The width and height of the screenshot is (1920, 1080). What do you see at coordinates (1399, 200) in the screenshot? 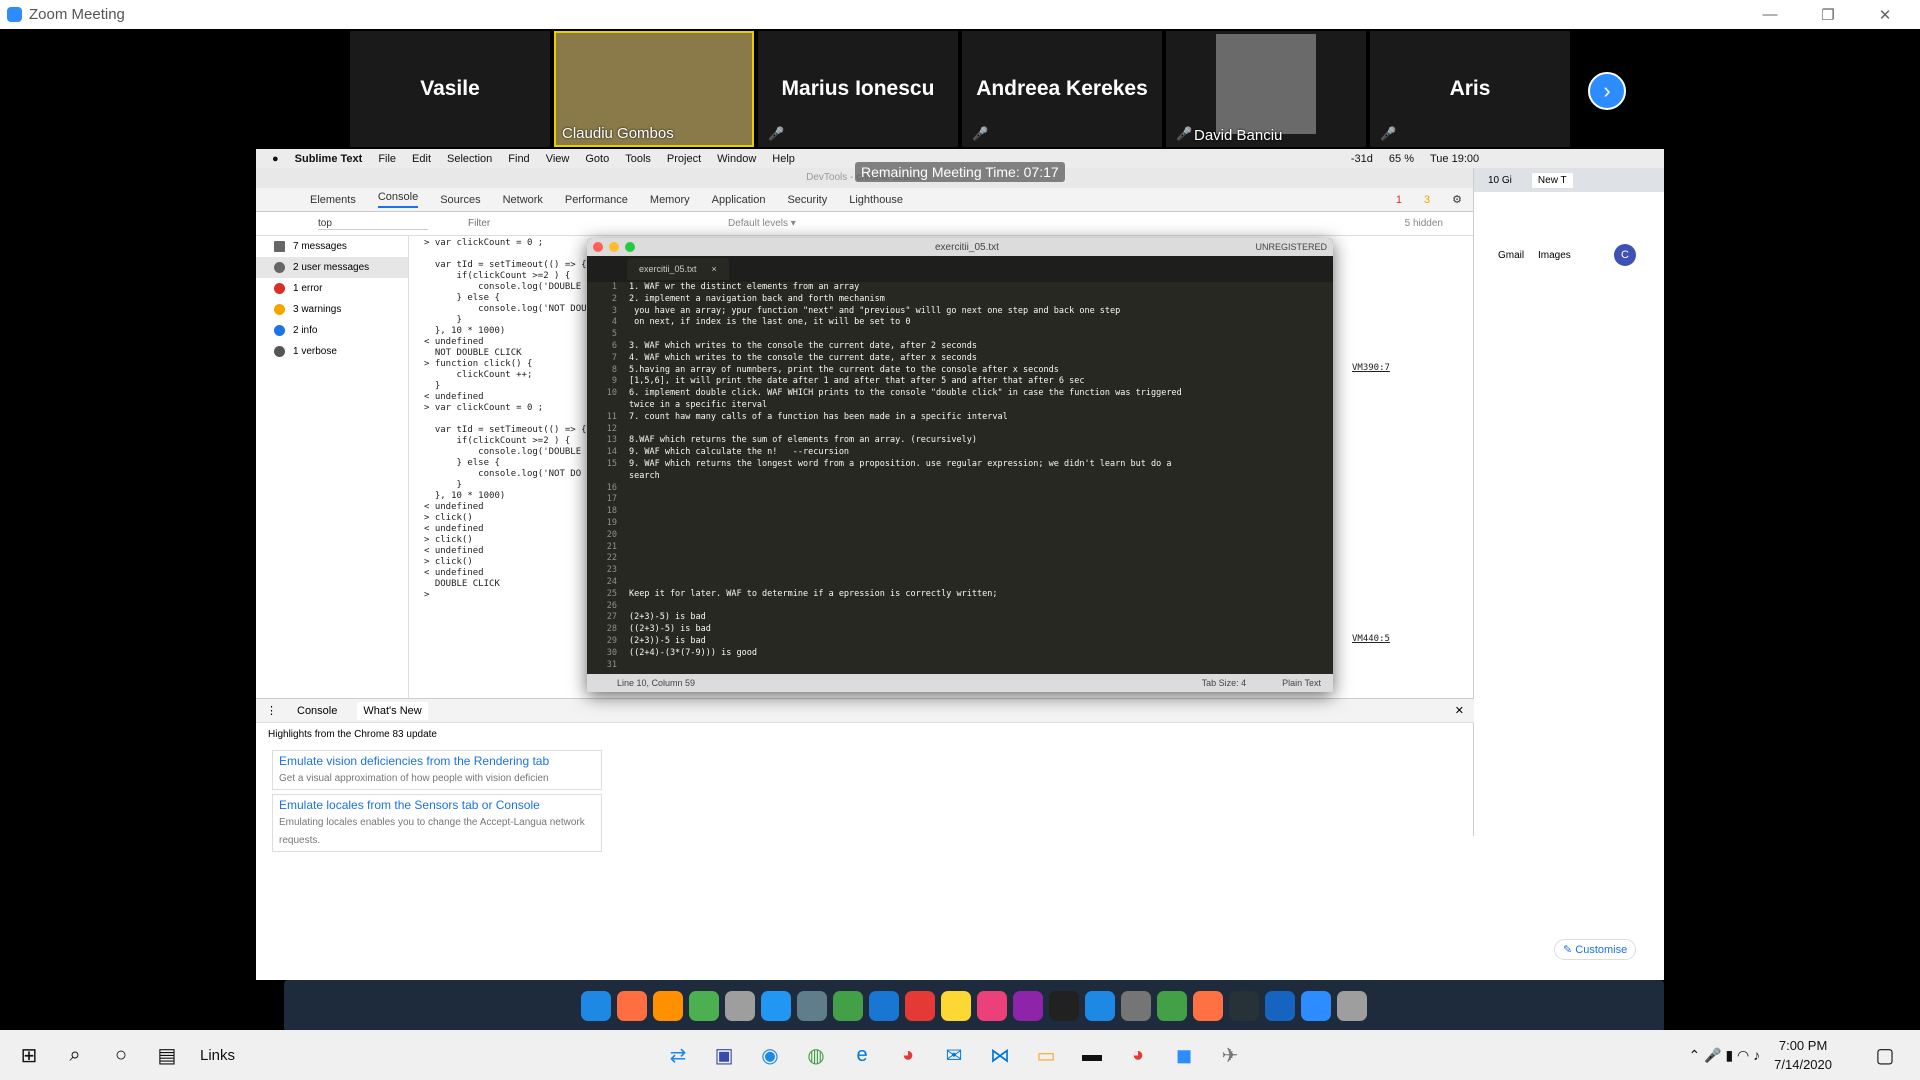
I see `error-count: 1` at bounding box center [1399, 200].